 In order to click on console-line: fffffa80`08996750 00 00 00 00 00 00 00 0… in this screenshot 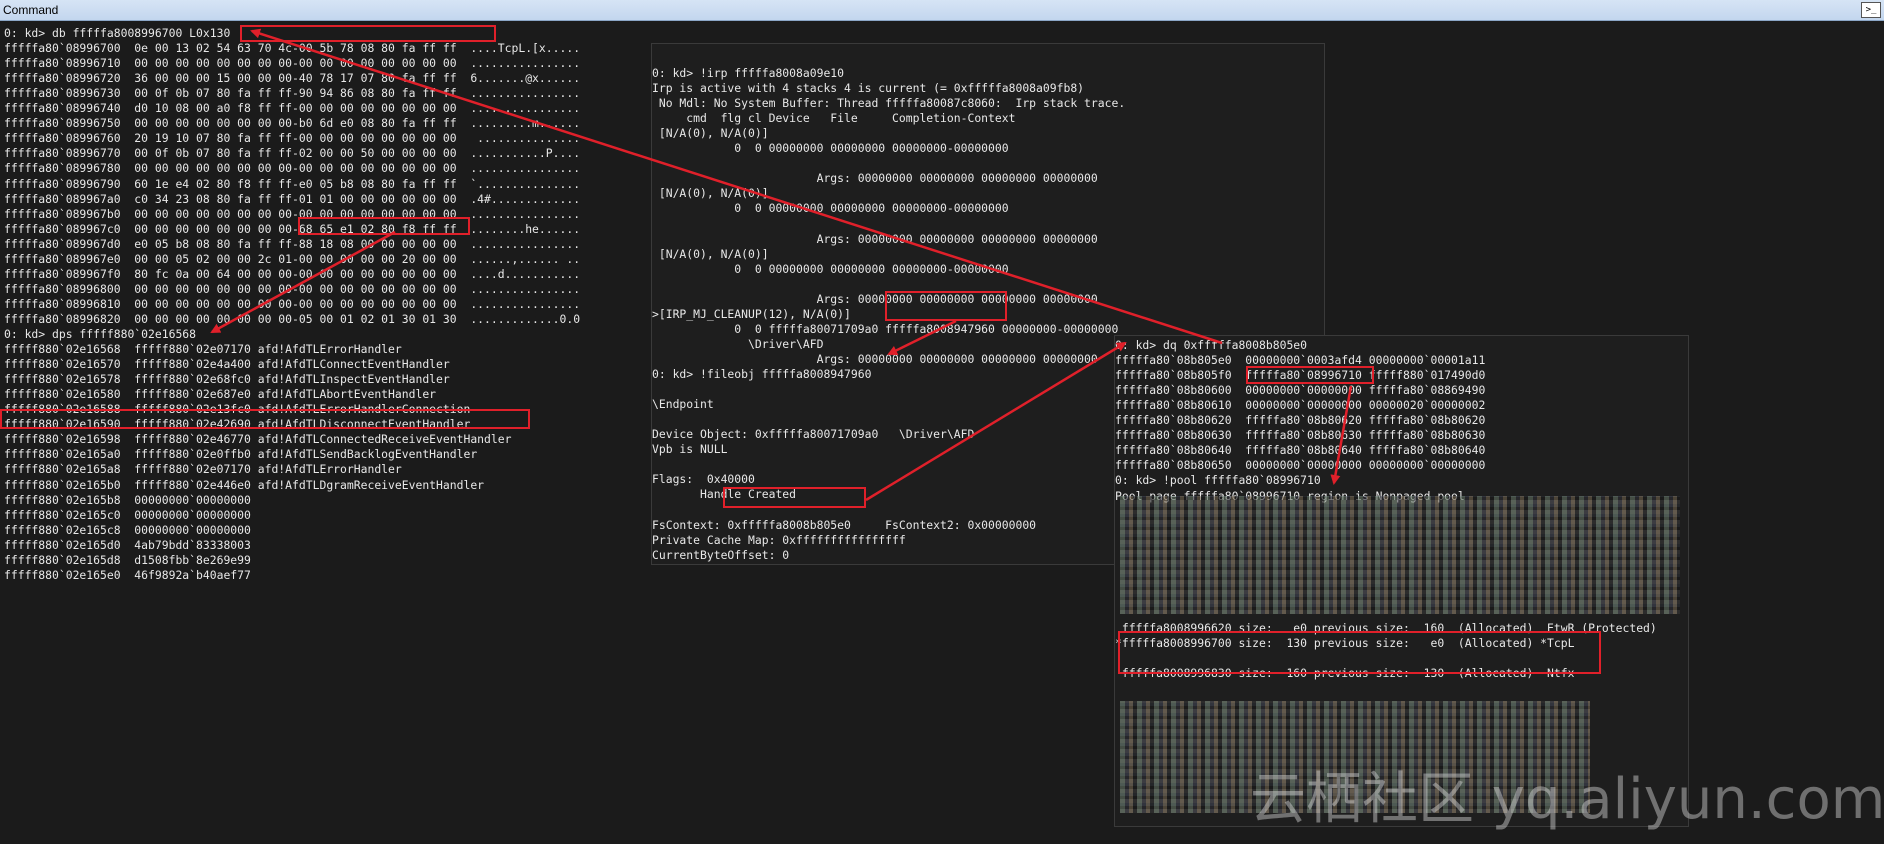, I will do `click(292, 123)`.